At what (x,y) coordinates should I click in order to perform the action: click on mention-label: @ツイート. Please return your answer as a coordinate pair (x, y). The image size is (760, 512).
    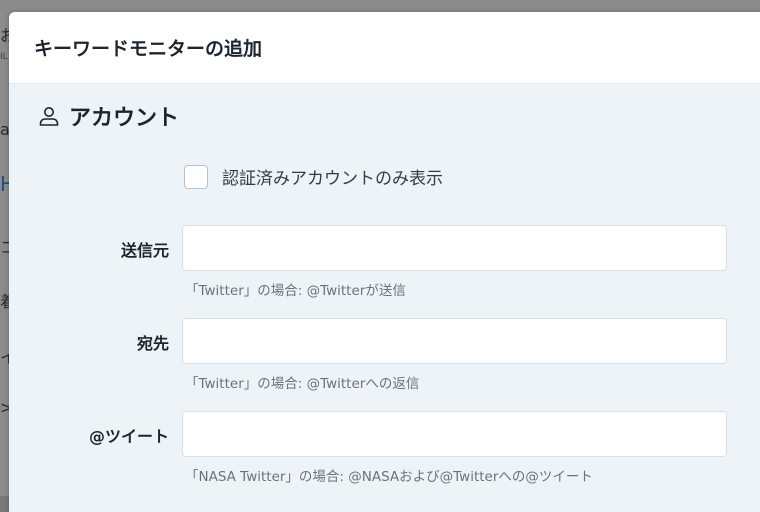
    Looking at the image, I should click on (128, 436).